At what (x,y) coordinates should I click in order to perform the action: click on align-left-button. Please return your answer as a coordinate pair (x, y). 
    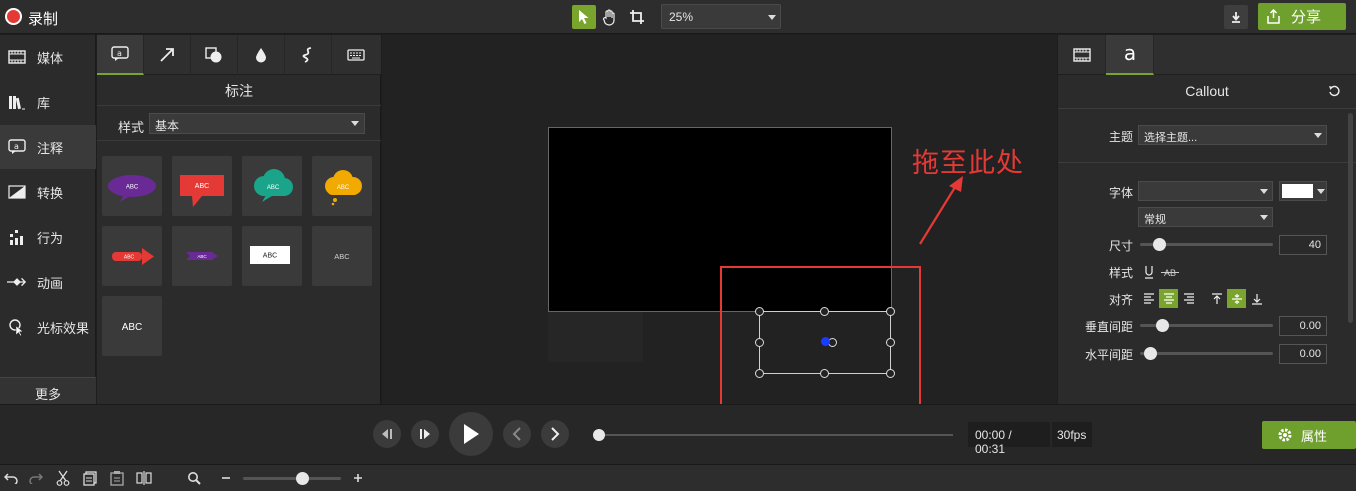
    Looking at the image, I should click on (1148, 298).